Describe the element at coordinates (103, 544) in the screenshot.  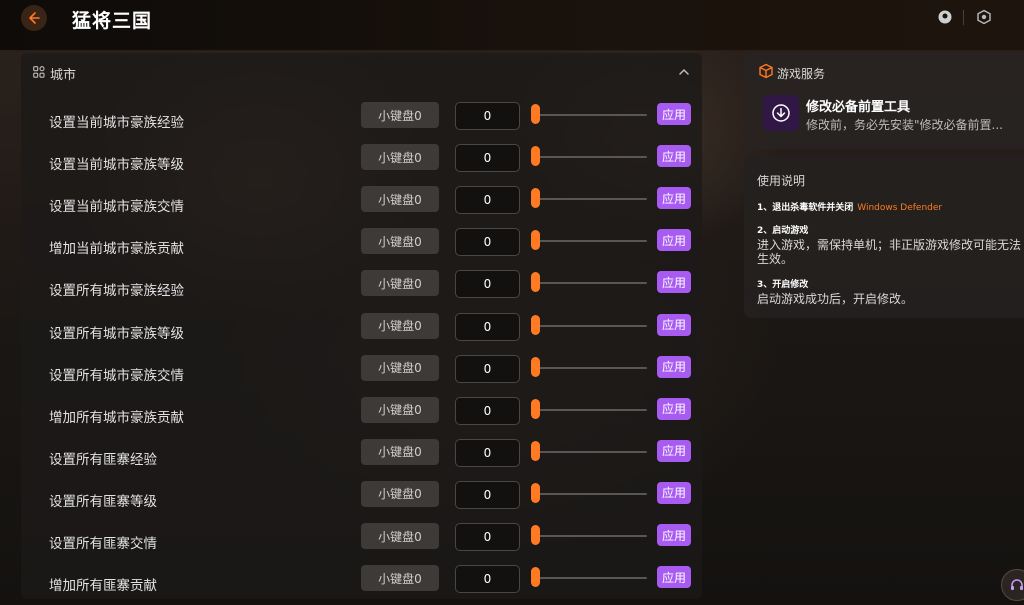
I see `option-label: 设置所有匪寨交情` at that location.